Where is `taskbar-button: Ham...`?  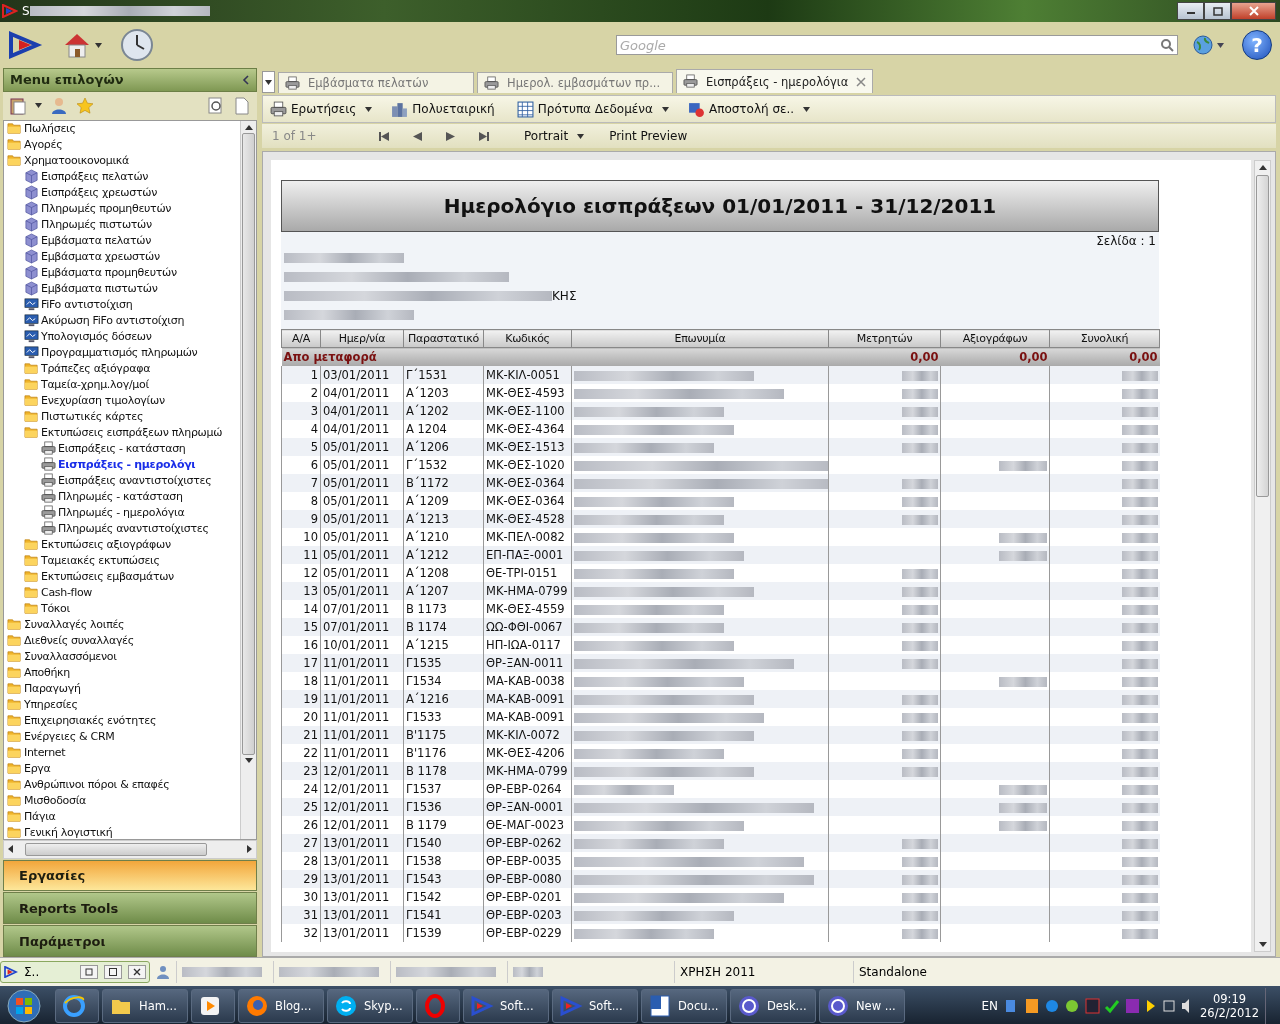
taskbar-button: Ham... is located at coordinates (145, 1005).